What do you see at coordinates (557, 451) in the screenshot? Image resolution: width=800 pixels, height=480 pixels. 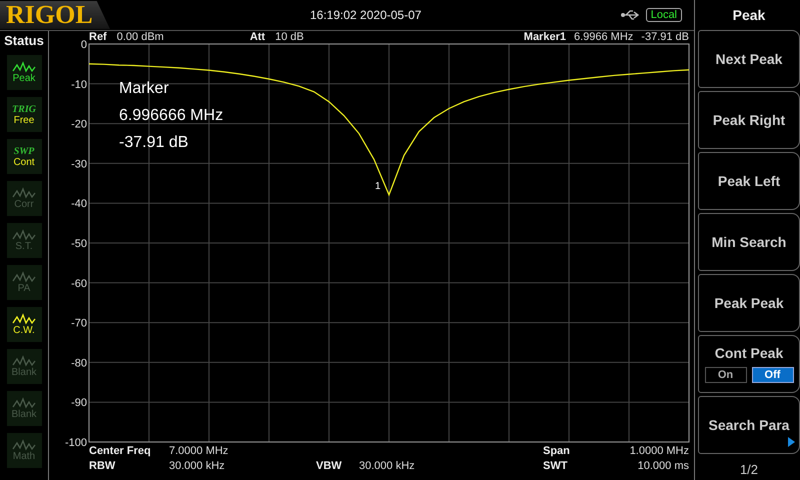 I see `setting-label: Span` at bounding box center [557, 451].